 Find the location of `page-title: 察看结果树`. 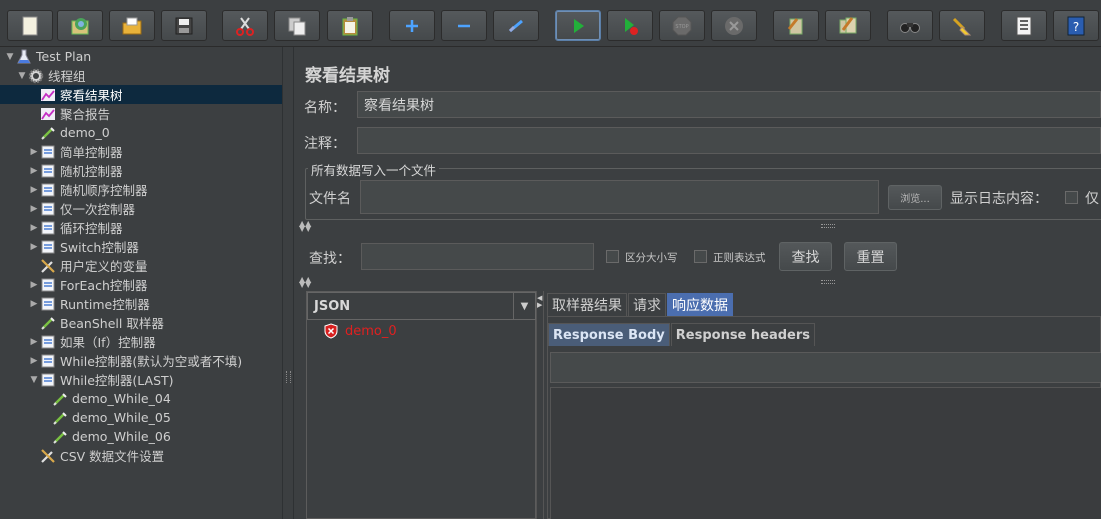

page-title: 察看结果树 is located at coordinates (347, 76).